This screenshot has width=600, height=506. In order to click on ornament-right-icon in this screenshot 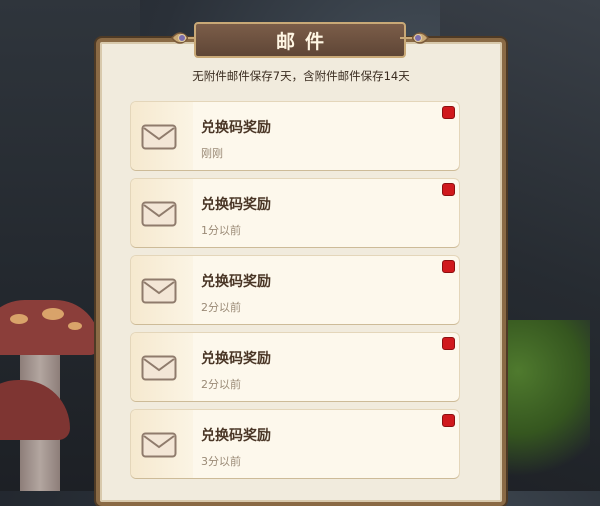, I will do `click(414, 38)`.